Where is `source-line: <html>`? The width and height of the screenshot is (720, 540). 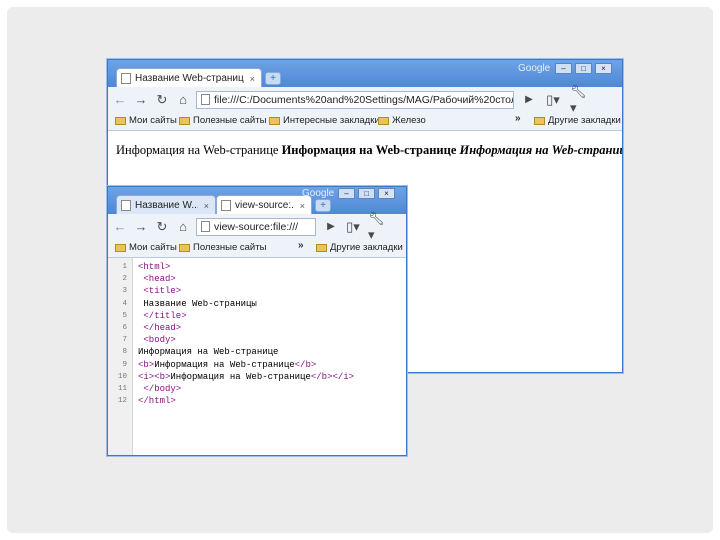
source-line: <html> is located at coordinates (154, 267).